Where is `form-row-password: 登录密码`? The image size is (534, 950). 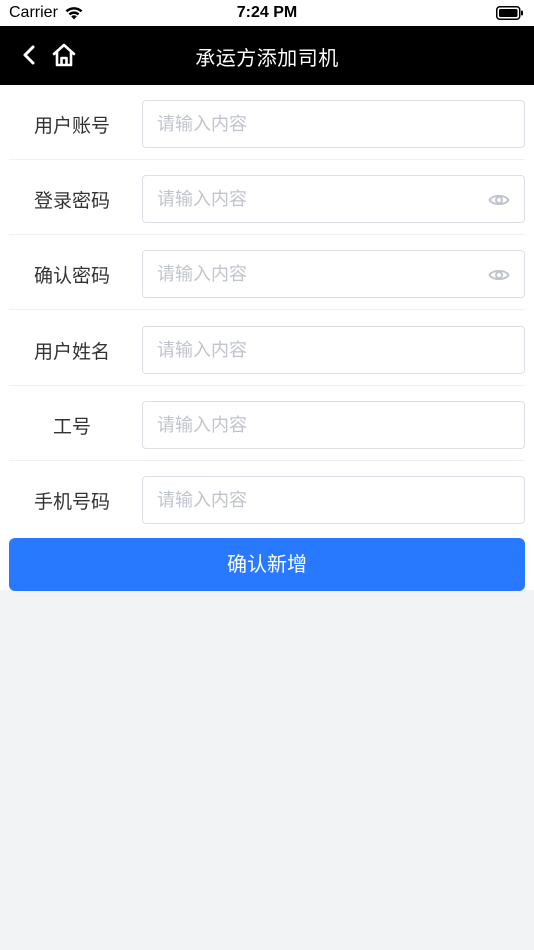 form-row-password: 登录密码 is located at coordinates (267, 197).